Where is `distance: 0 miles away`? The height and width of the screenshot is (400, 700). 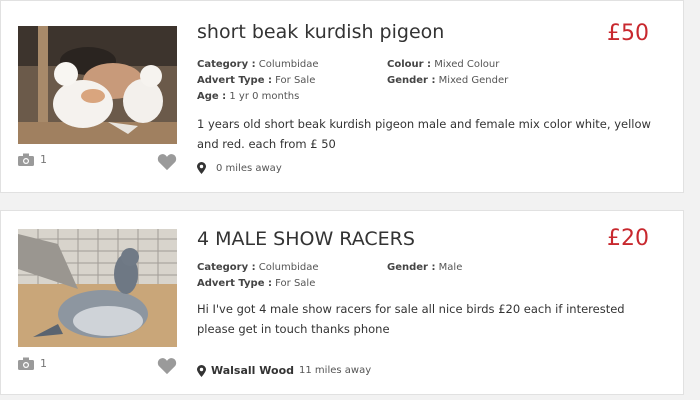
distance: 0 miles away is located at coordinates (249, 168).